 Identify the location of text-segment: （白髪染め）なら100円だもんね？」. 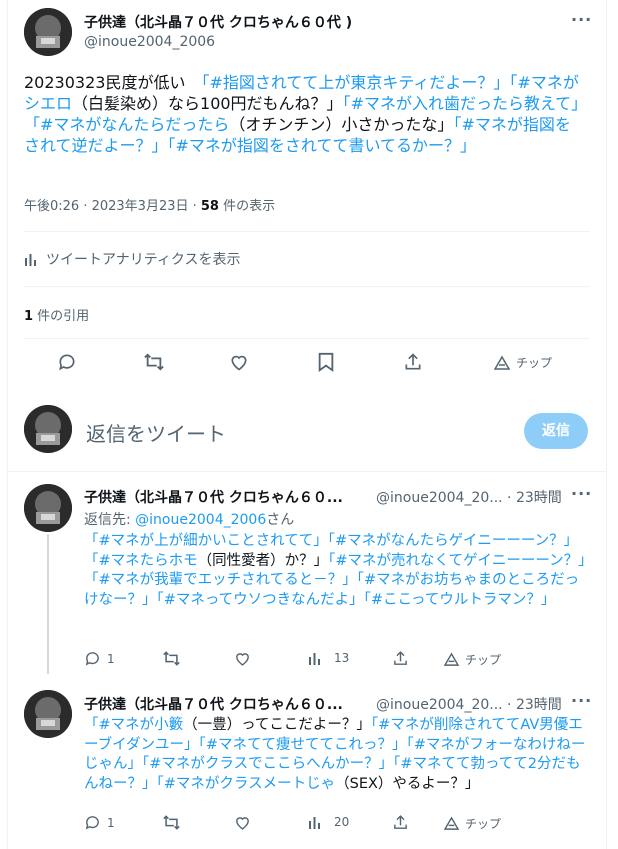
(207, 103).